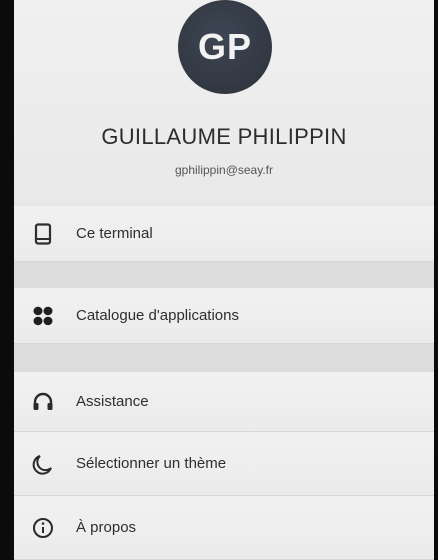  I want to click on menu-item-theme: Sélectionner un thème, so click(224, 464).